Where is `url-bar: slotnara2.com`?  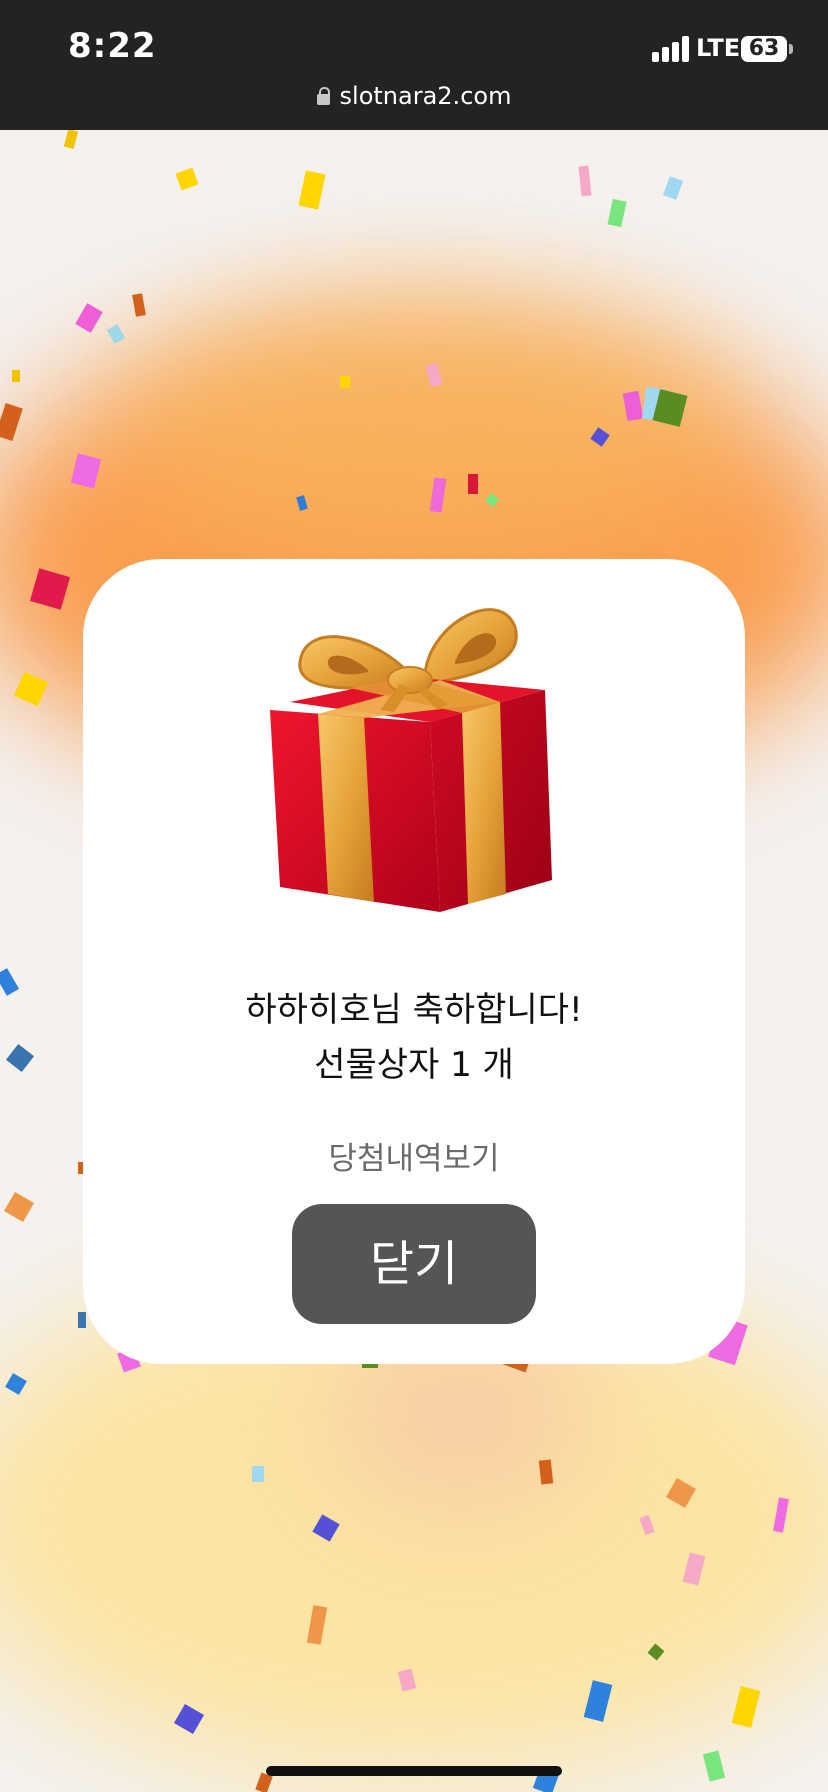 url-bar: slotnara2.com is located at coordinates (414, 96).